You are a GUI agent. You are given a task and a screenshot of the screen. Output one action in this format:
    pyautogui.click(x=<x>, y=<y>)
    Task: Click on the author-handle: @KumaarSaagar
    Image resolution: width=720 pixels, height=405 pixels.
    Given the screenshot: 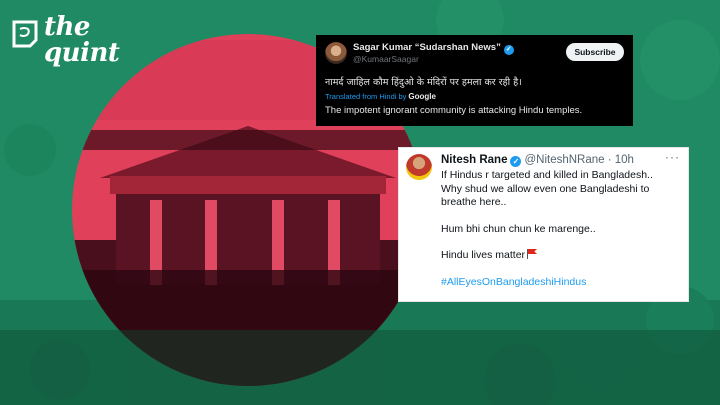 What is the action you would take?
    pyautogui.click(x=386, y=59)
    